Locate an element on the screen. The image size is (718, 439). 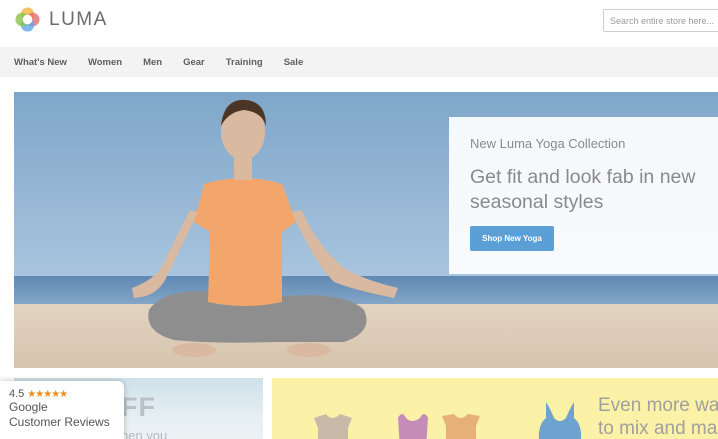
tank-tops-image is located at coordinates (448, 420).